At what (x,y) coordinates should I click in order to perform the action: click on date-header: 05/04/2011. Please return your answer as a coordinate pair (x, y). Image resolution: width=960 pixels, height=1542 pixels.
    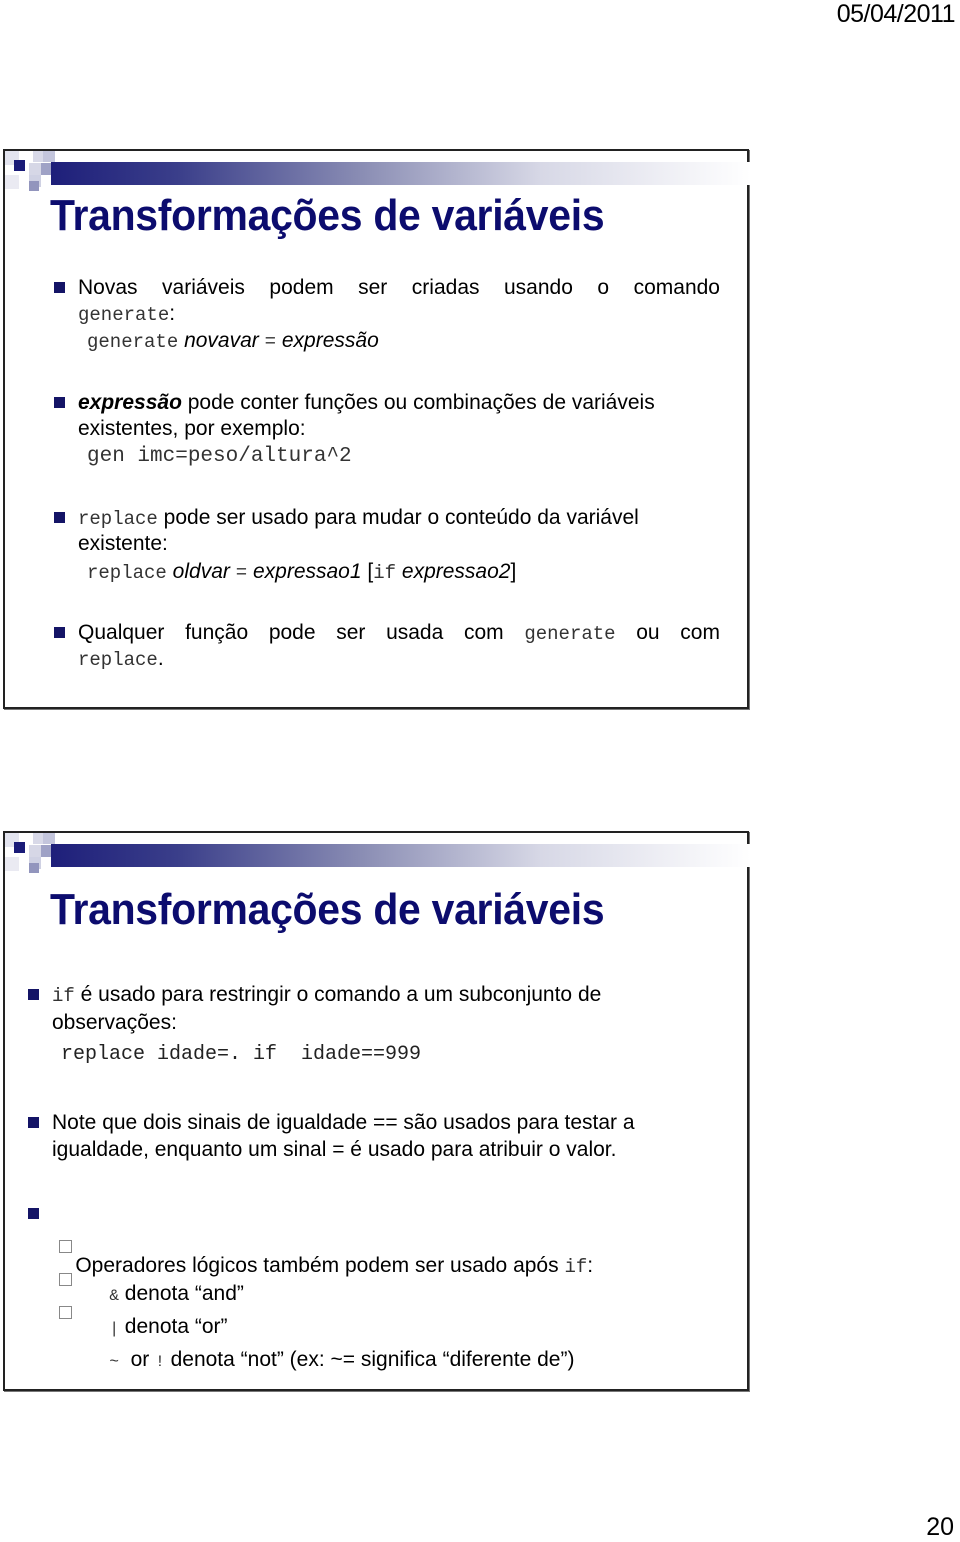
    Looking at the image, I should click on (896, 14).